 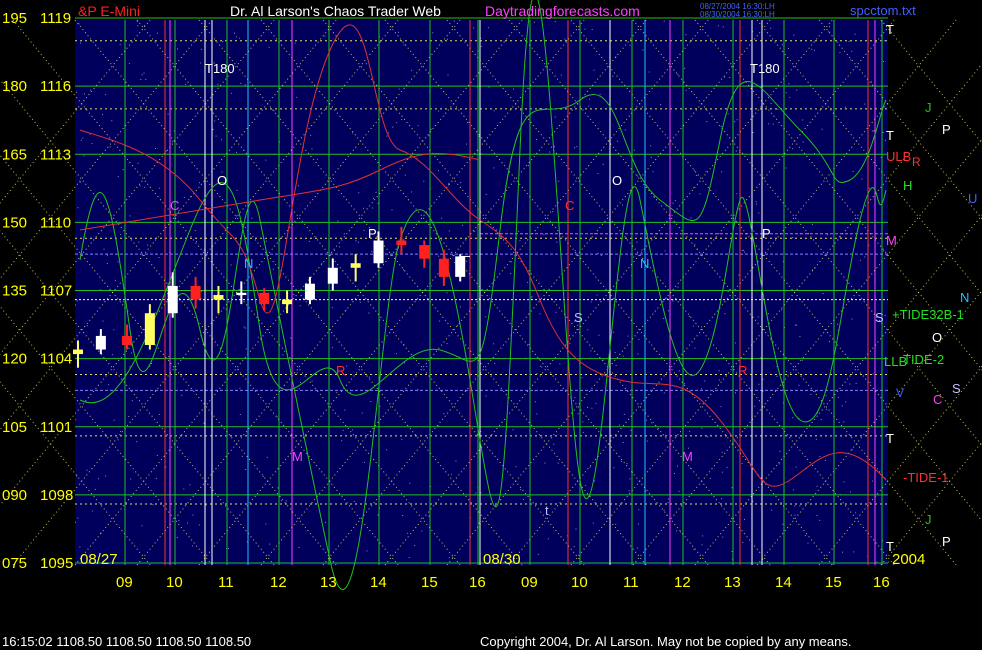 What do you see at coordinates (14, 359) in the screenshot?
I see `y-tick-label-outer: 120` at bounding box center [14, 359].